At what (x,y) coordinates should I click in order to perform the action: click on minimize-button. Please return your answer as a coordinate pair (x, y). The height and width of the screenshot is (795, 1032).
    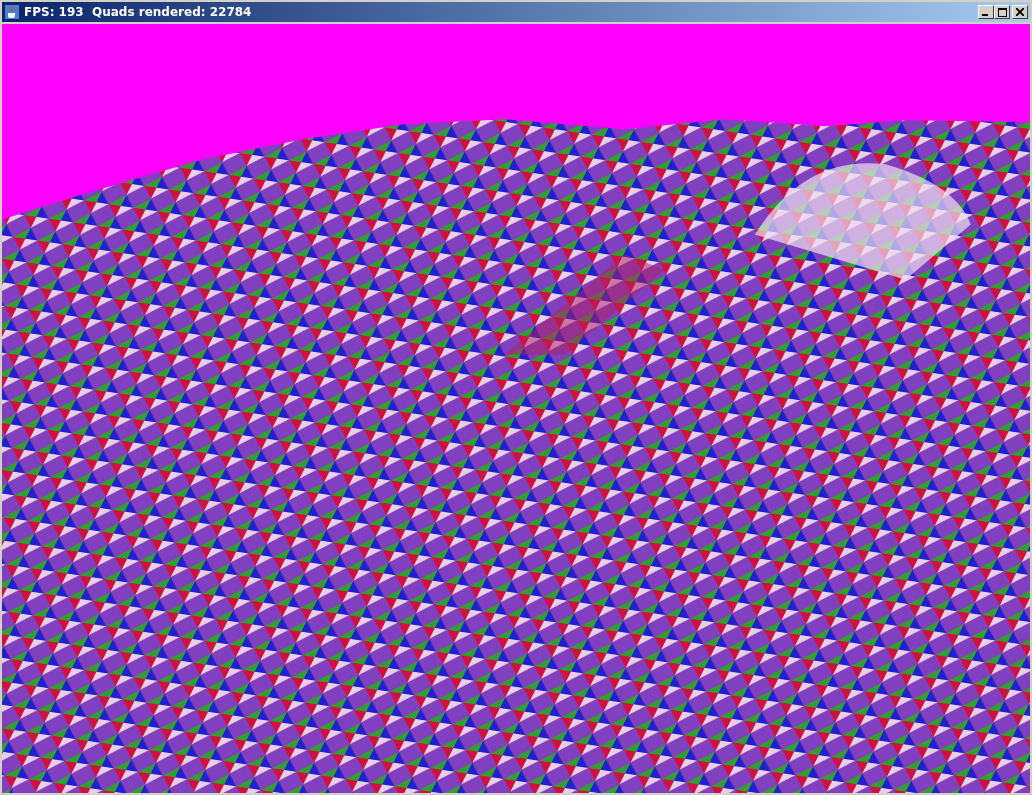
    Looking at the image, I should click on (986, 12).